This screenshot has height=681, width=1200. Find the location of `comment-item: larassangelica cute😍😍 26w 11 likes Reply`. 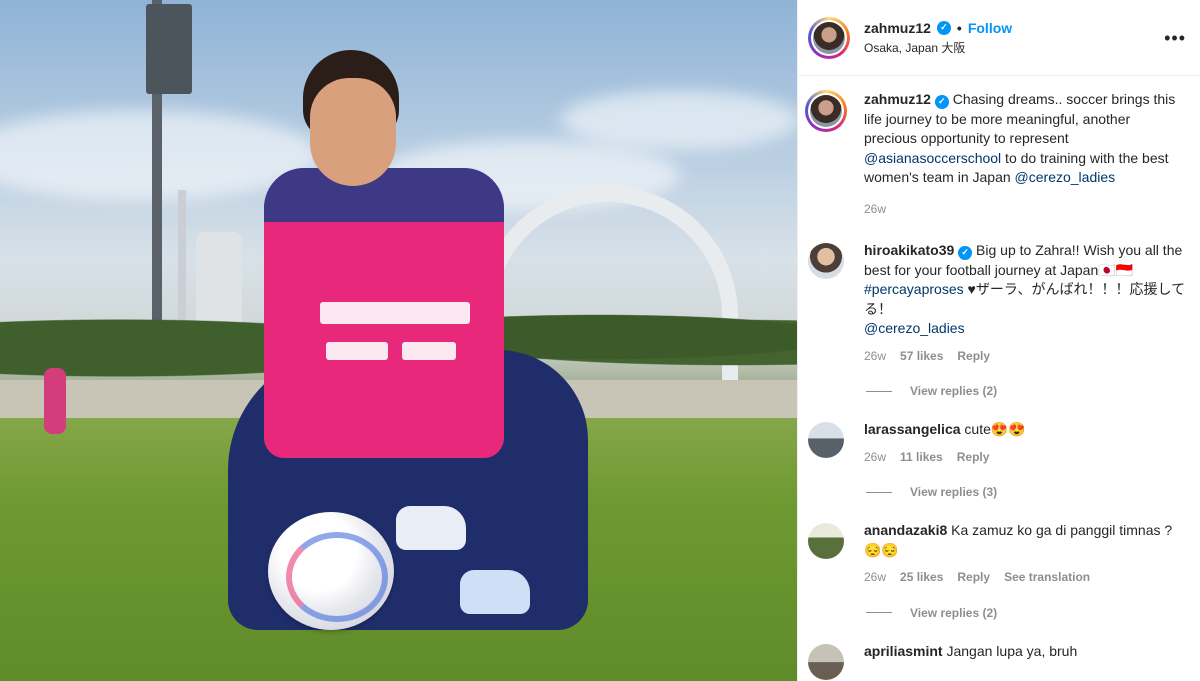

comment-item: larassangelica cute😍😍 26w 11 likes Reply is located at coordinates (997, 443).